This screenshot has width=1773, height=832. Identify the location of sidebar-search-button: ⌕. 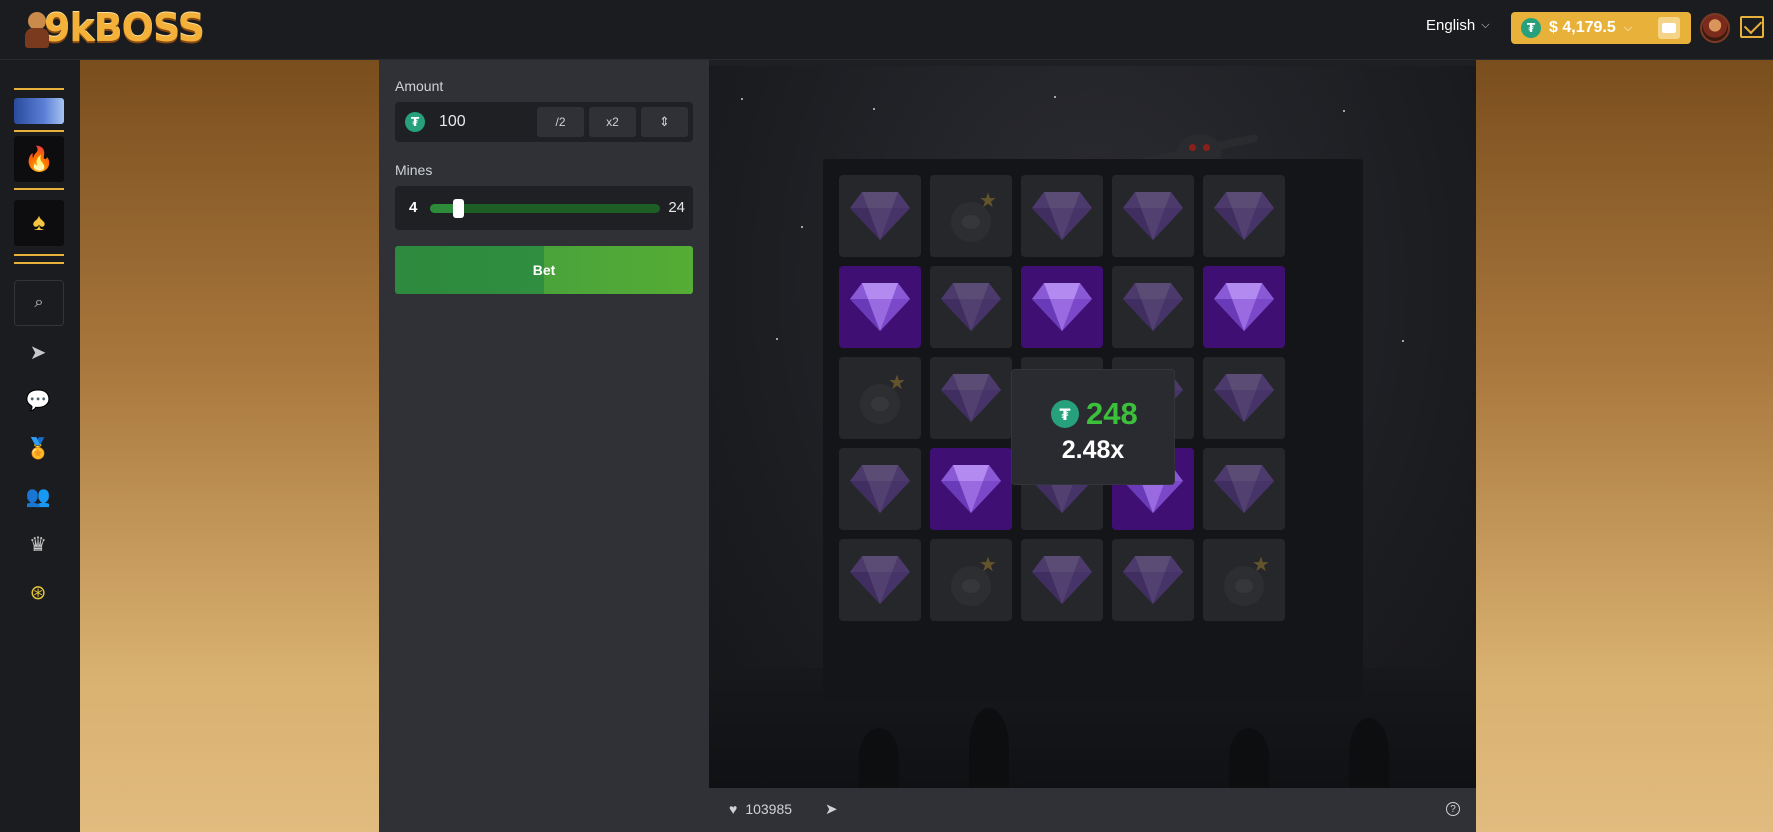
(39, 303).